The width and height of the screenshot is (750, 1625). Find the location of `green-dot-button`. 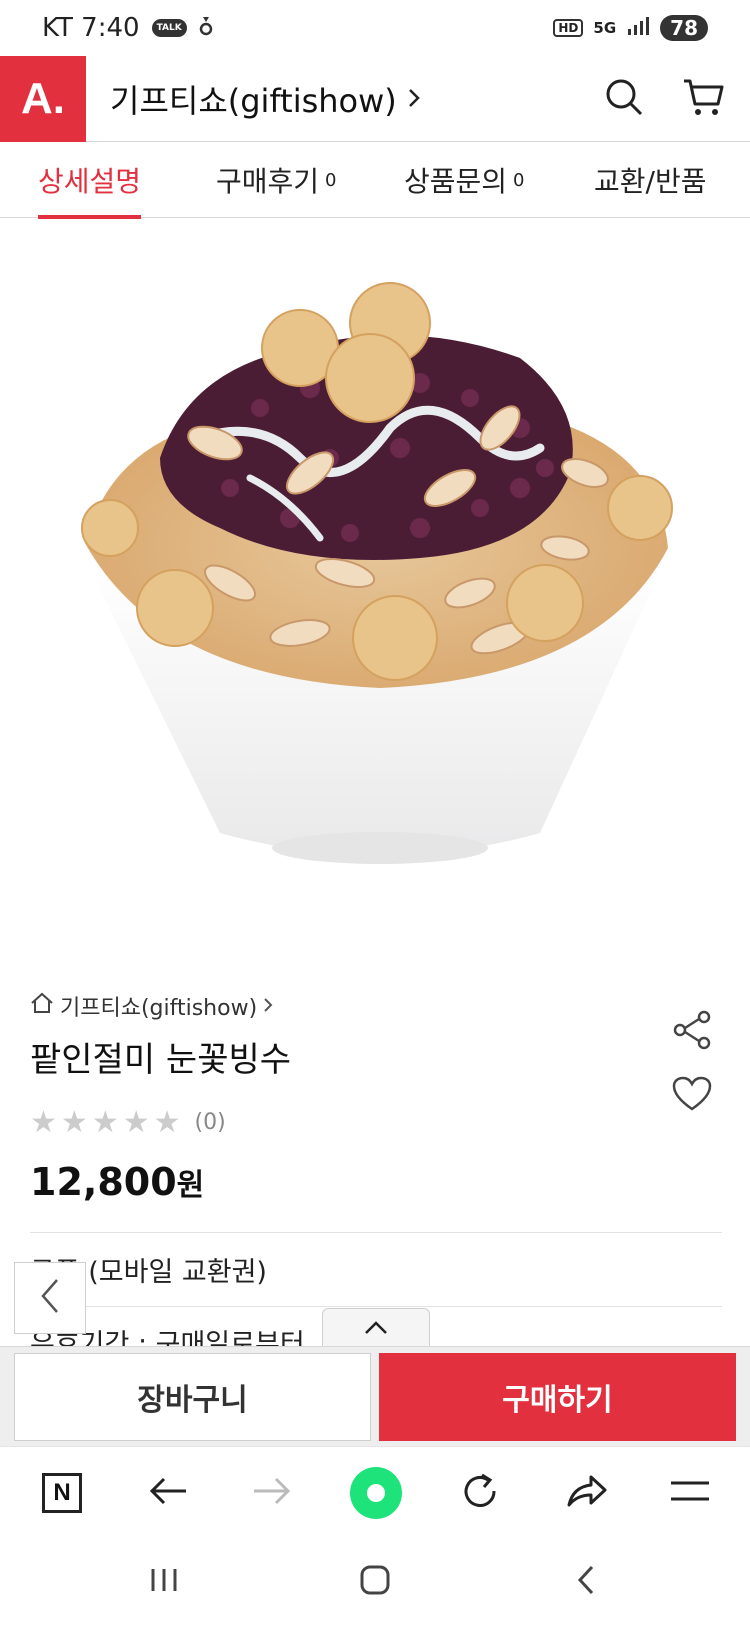

green-dot-button is located at coordinates (376, 1493).